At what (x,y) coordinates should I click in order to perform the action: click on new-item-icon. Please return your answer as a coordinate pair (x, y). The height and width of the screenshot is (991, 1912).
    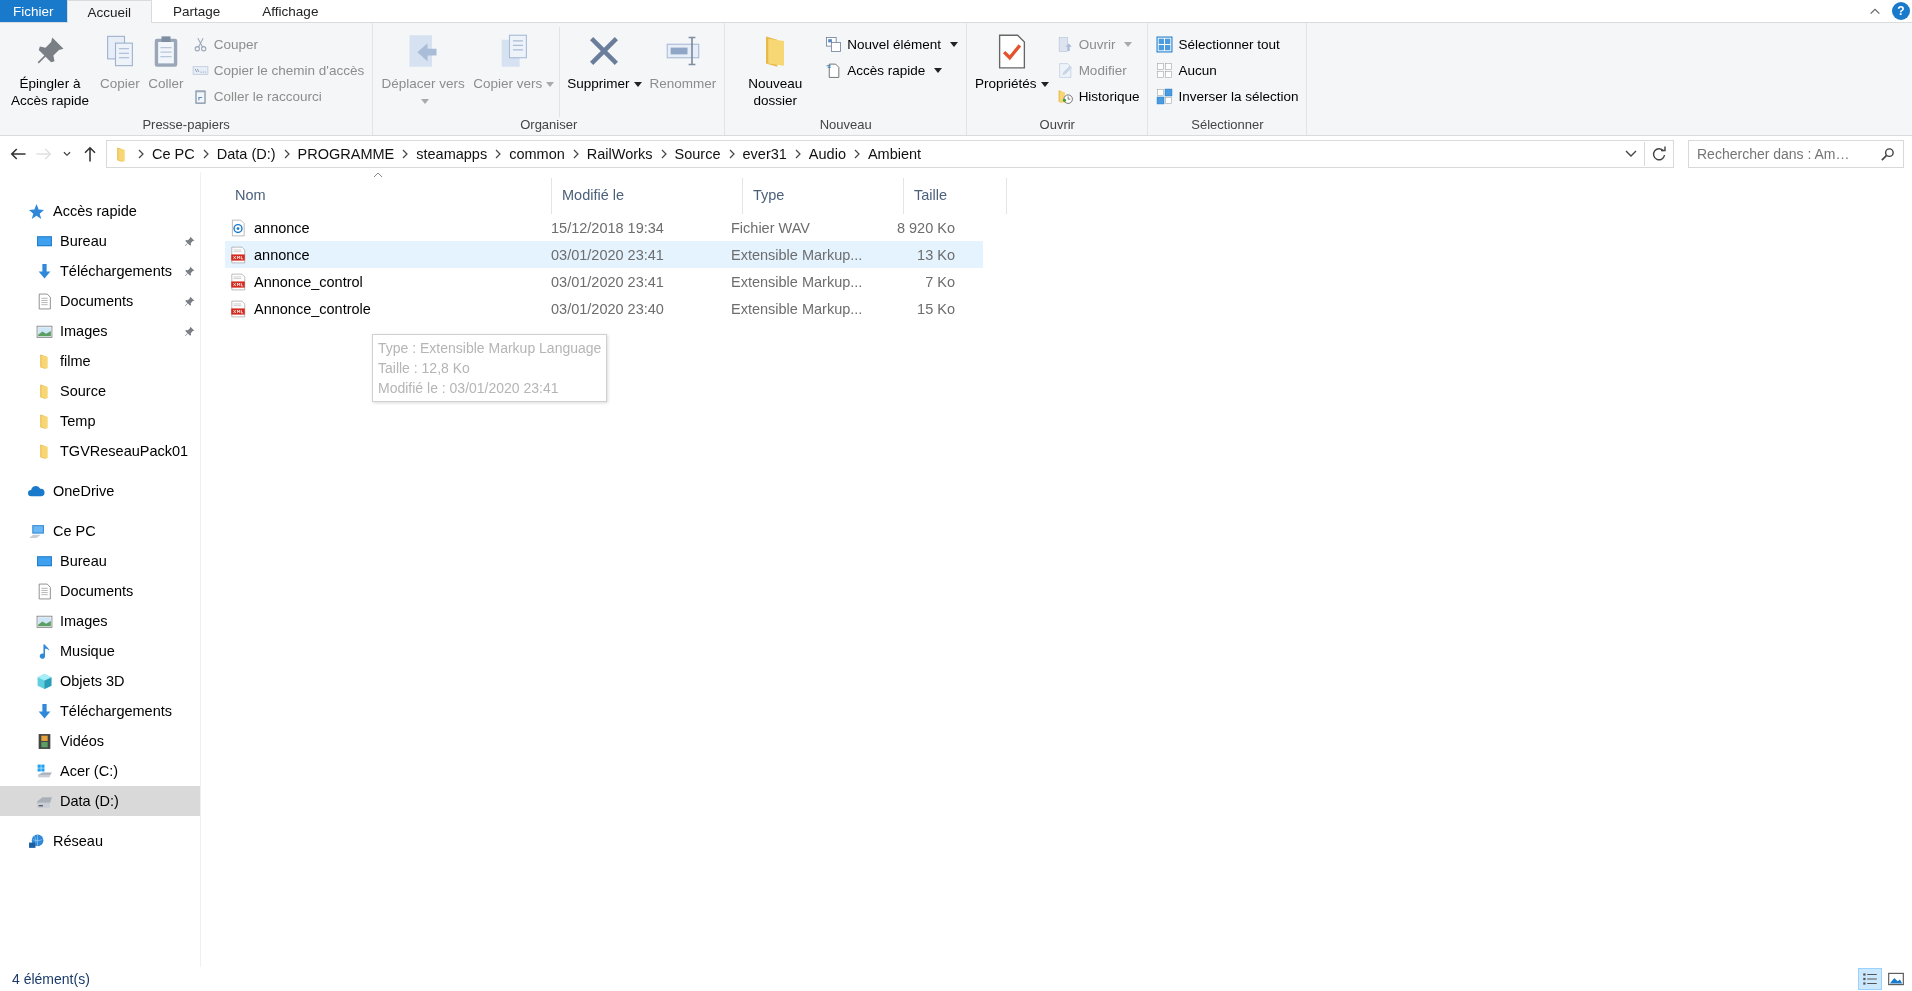
    Looking at the image, I should click on (834, 44).